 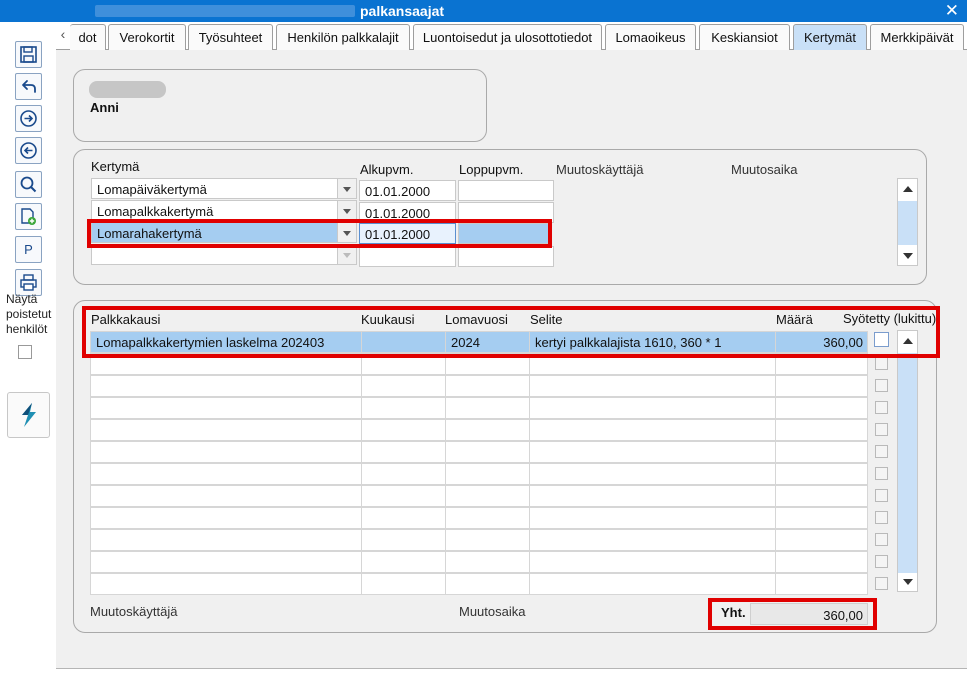 What do you see at coordinates (147, 37) in the screenshot?
I see `tab-verokortit: Verokortit` at bounding box center [147, 37].